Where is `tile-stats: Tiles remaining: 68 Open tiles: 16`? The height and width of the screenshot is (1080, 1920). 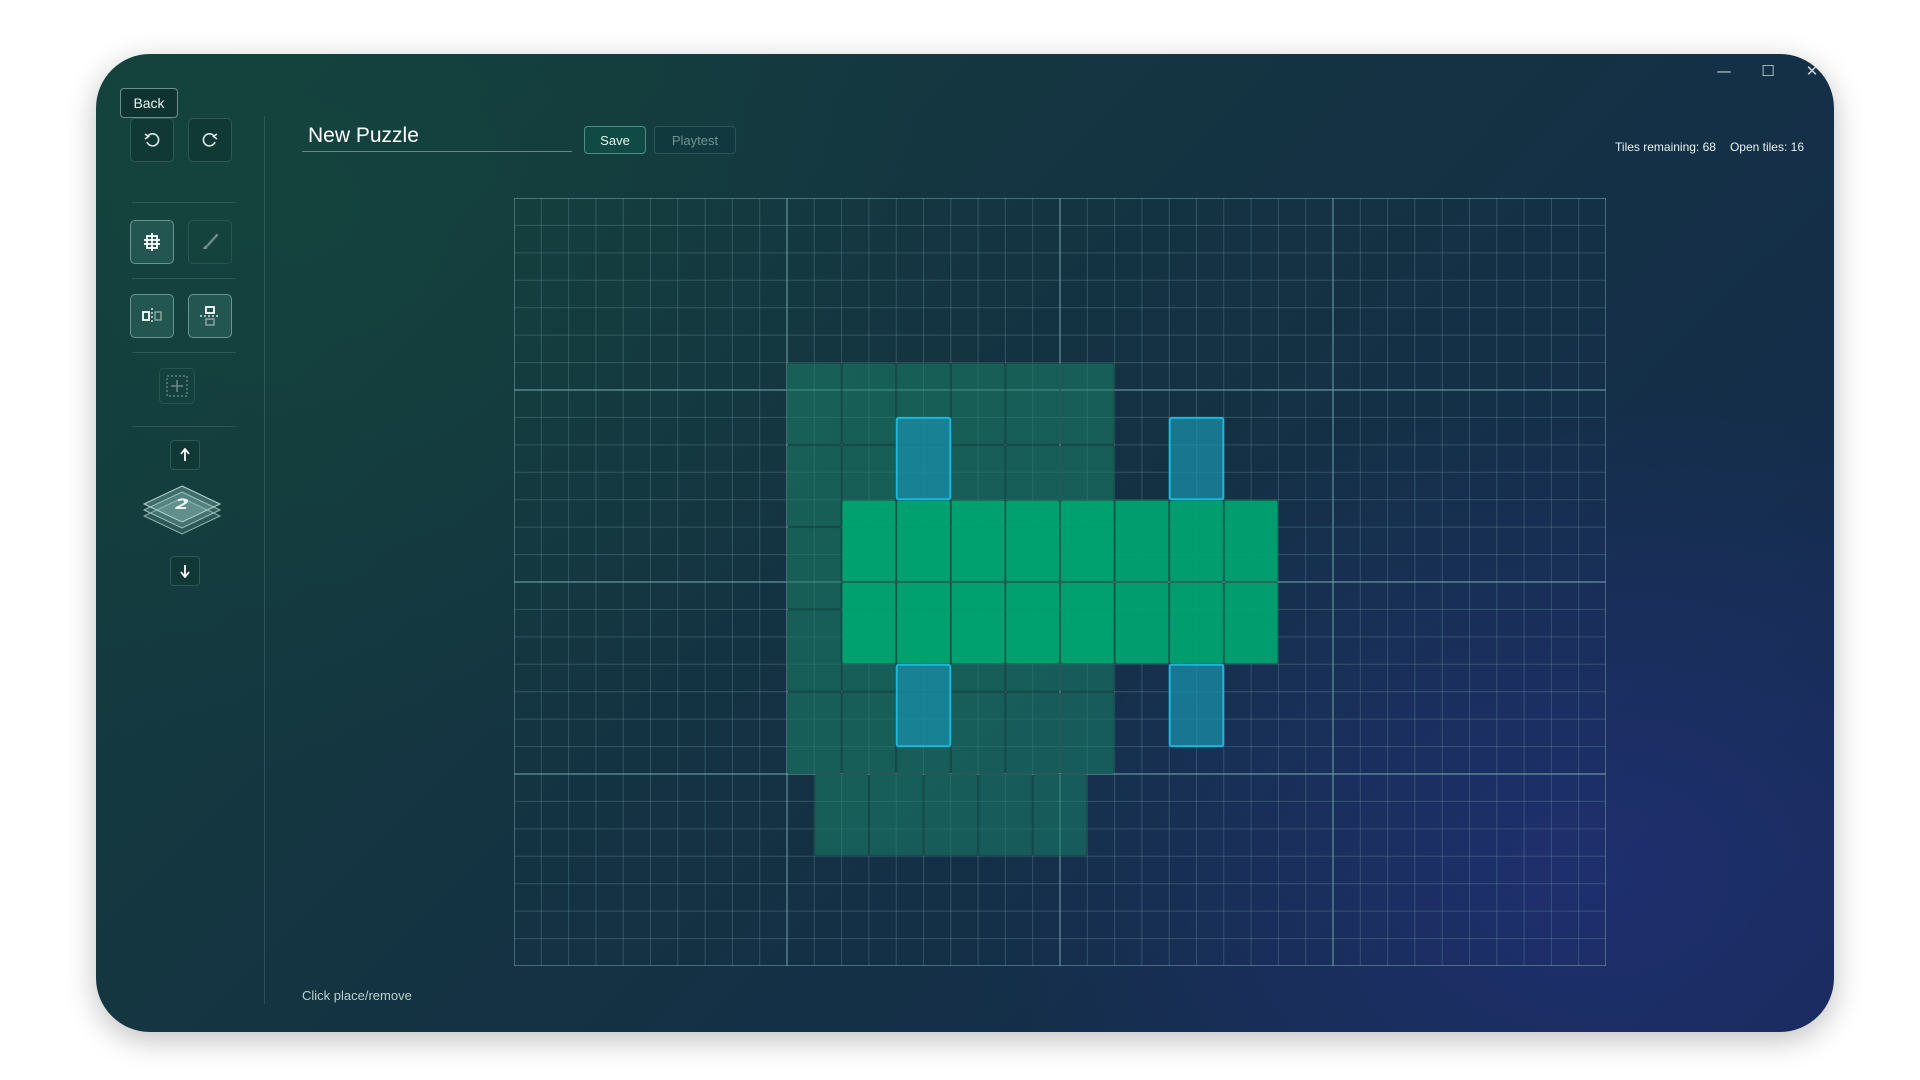
tile-stats: Tiles remaining: 68 Open tiles: 16 is located at coordinates (1709, 147).